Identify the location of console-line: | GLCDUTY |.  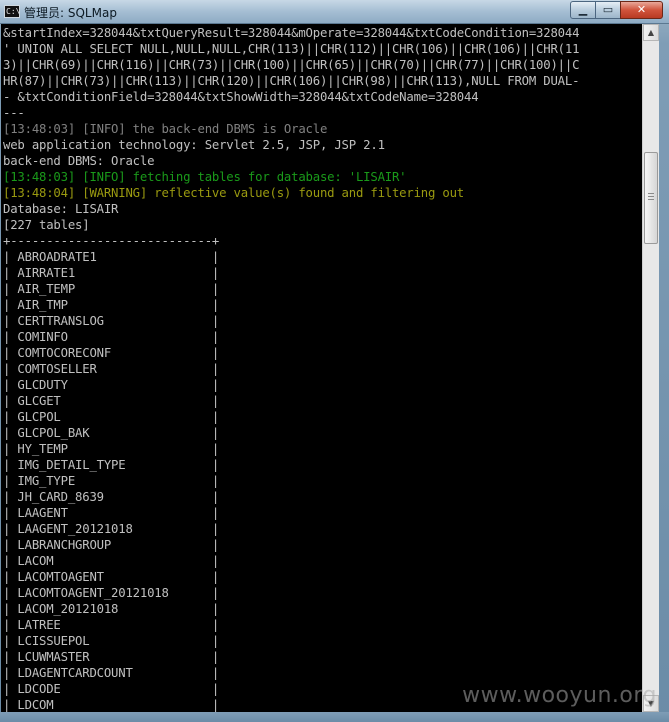
(111, 385).